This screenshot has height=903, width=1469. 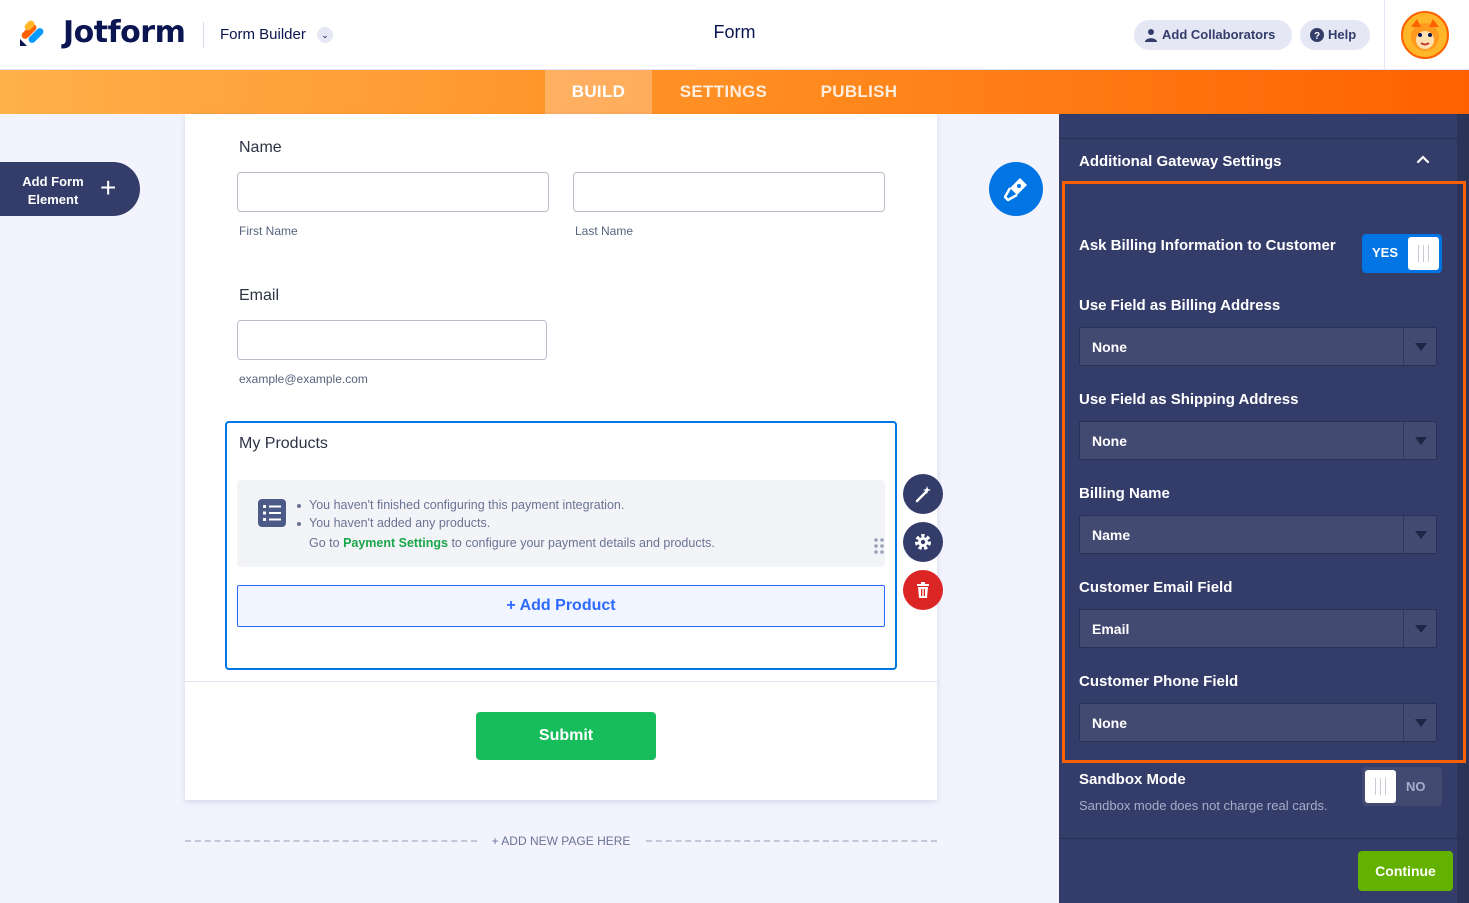 What do you see at coordinates (259, 295) in the screenshot?
I see `email-label: Email` at bounding box center [259, 295].